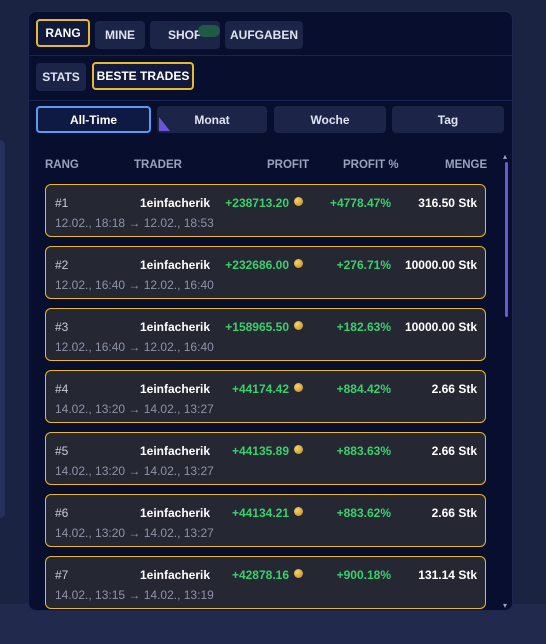  Describe the element at coordinates (270, 121) in the screenshot. I see `time-range-selector: All-Time Monat Woche Tag` at that location.